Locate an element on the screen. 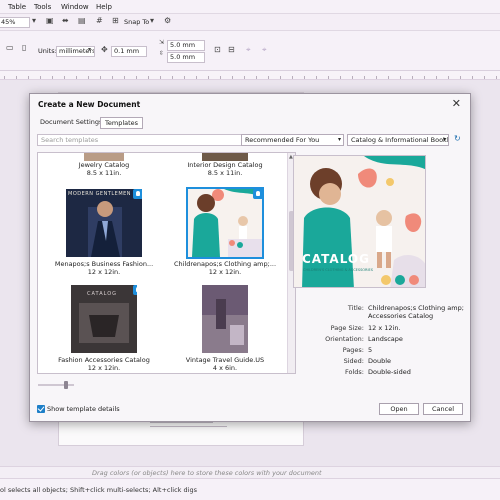 The height and width of the screenshot is (500, 500). close-icon: ✕ is located at coordinates (456, 103).